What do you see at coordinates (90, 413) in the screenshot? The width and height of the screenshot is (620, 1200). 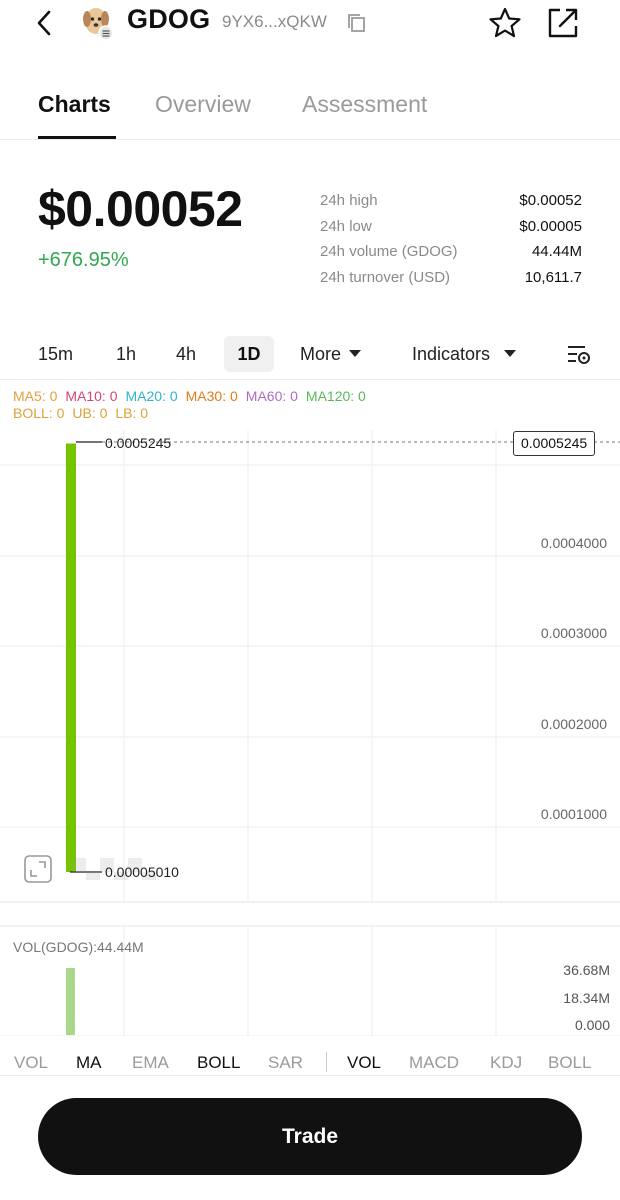 I see `ub-value: UB: 0` at bounding box center [90, 413].